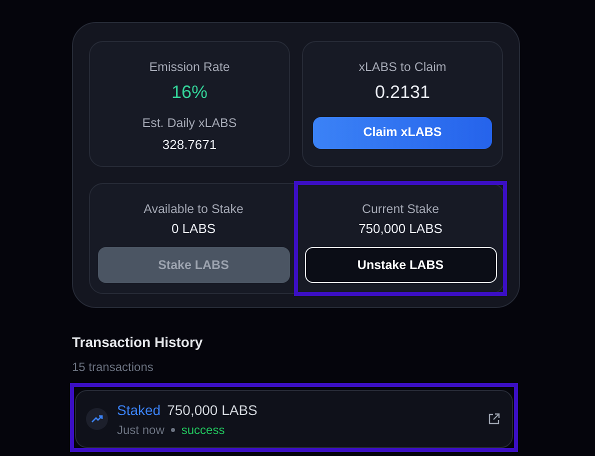 The height and width of the screenshot is (456, 595). What do you see at coordinates (189, 123) in the screenshot?
I see `daily-label: Est. Daily xLABS` at bounding box center [189, 123].